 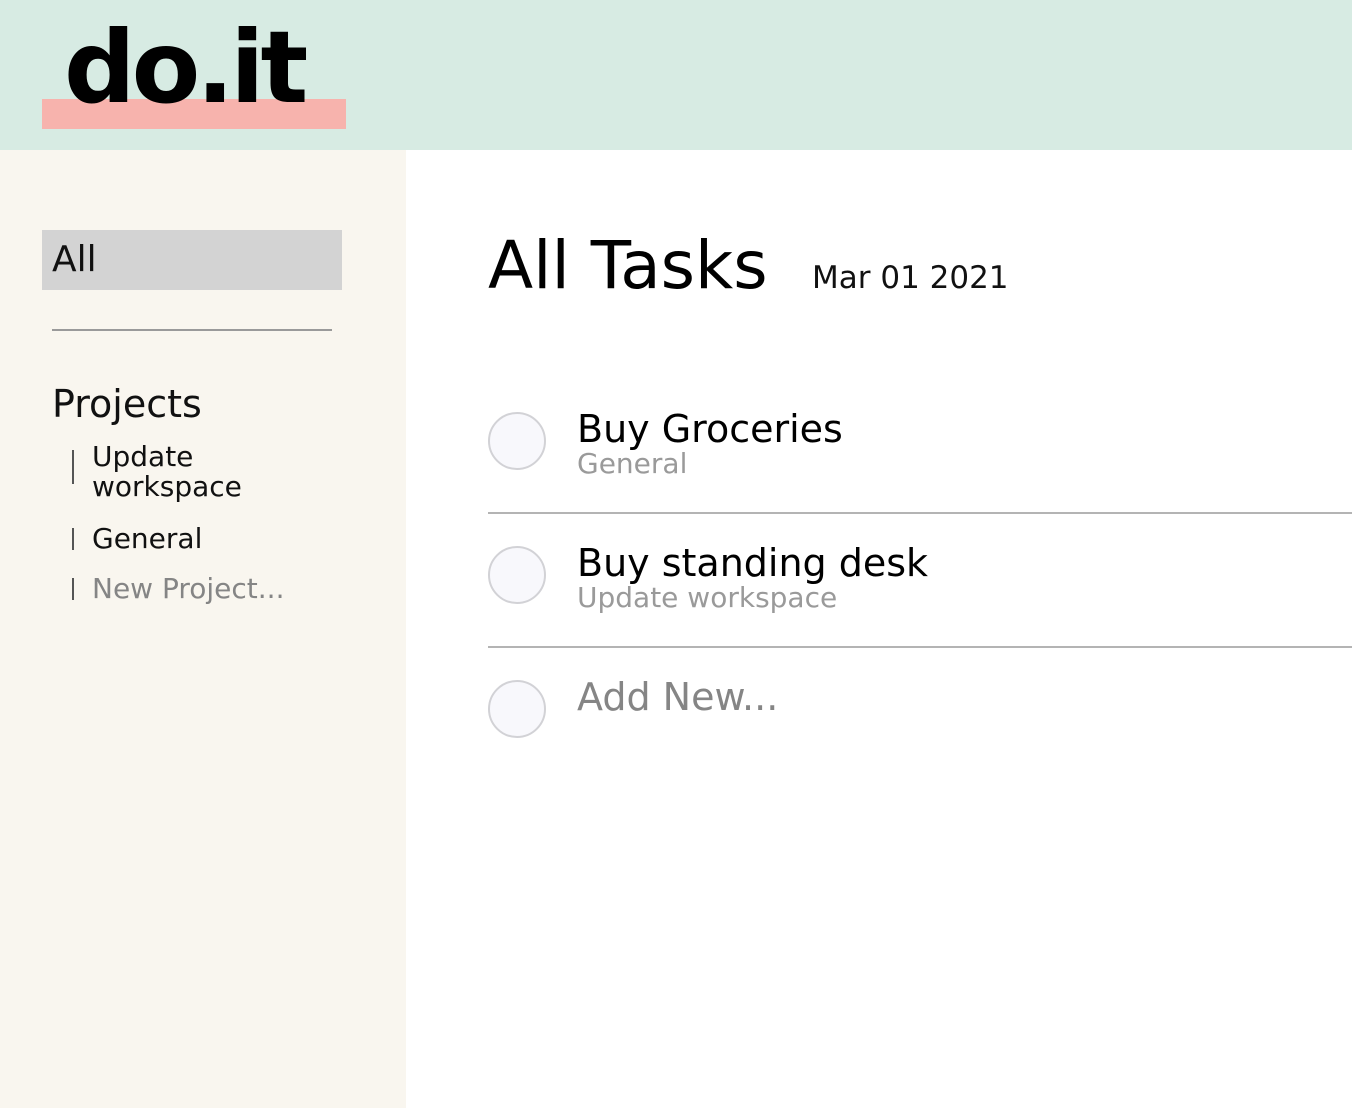 What do you see at coordinates (910, 278) in the screenshot?
I see `page-date: Mar 01 2021` at bounding box center [910, 278].